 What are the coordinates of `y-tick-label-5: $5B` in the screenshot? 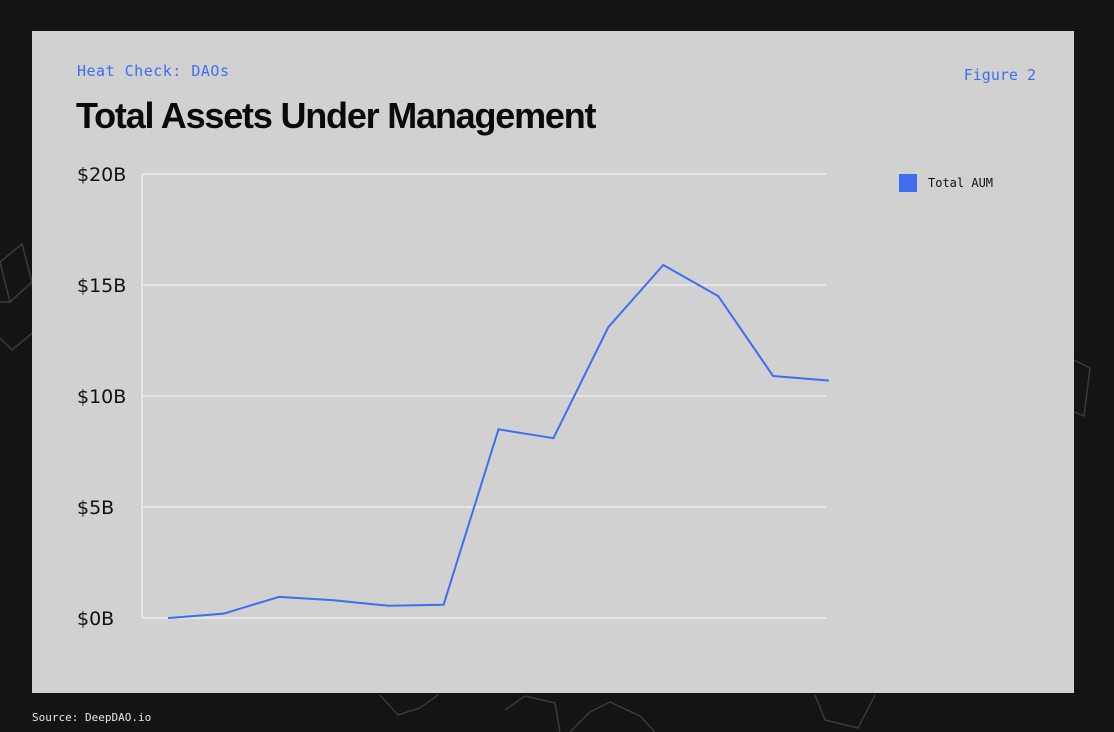 It's located at (95, 508).